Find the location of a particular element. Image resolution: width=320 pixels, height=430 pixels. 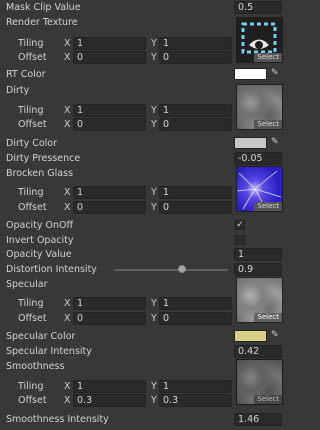

dirty-presence-row: Dirty Pressence -0.05 is located at coordinates (143, 159).